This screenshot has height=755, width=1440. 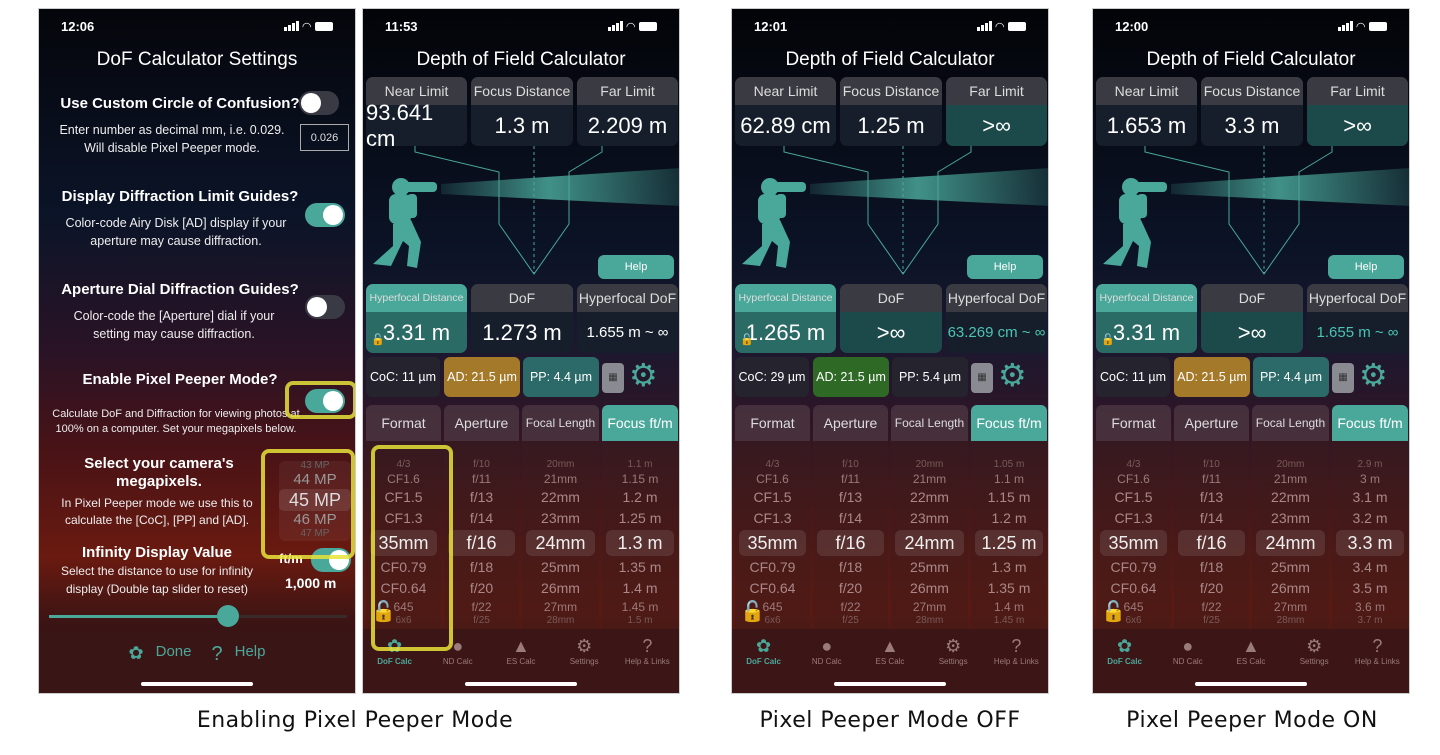 What do you see at coordinates (1133, 543) in the screenshot?
I see `wheel-option: 35mm` at bounding box center [1133, 543].